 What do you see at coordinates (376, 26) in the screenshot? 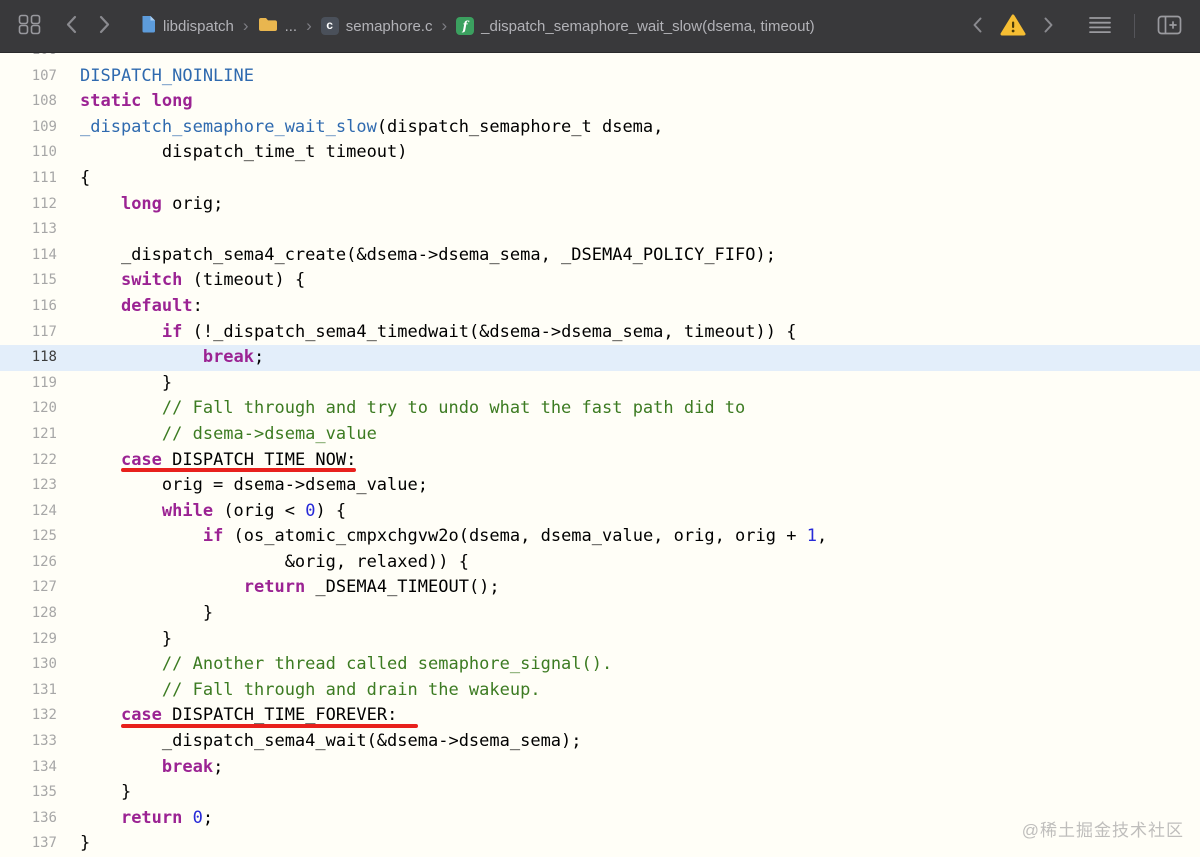
I see `breadcrumb-file-semaphore-c: c semaphore.c` at bounding box center [376, 26].